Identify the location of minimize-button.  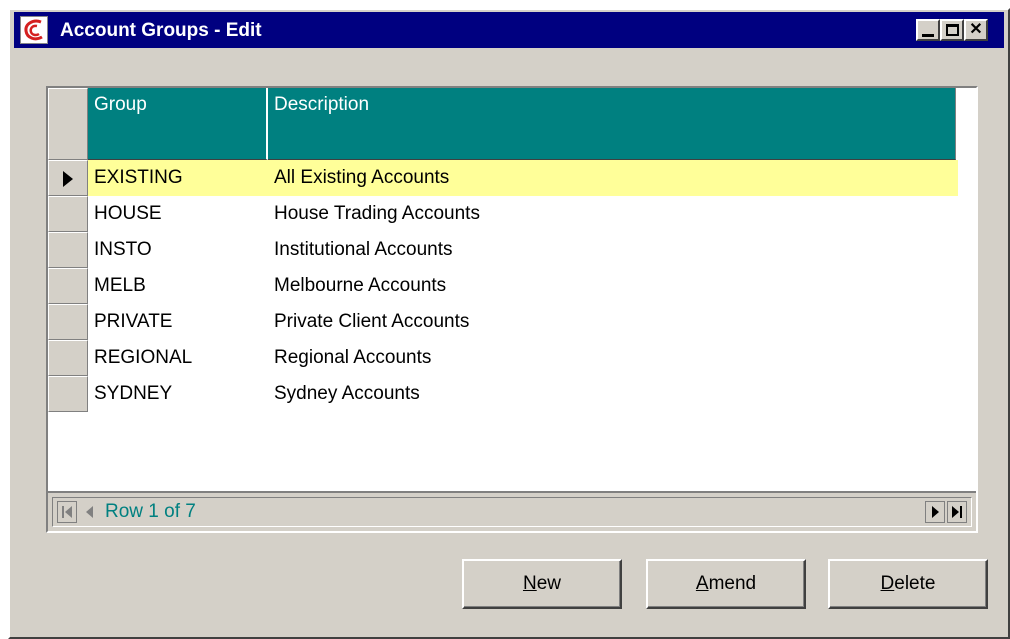
(928, 30).